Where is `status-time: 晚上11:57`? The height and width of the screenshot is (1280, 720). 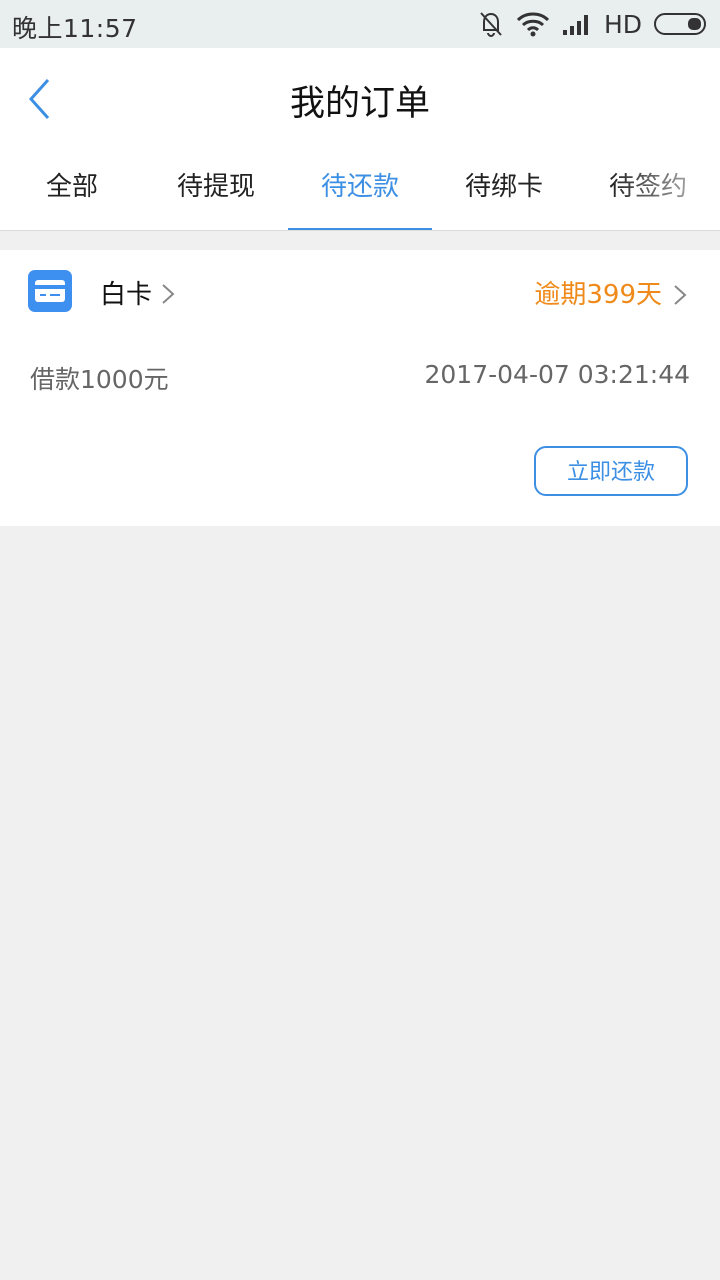
status-time: 晚上11:57 is located at coordinates (75, 28).